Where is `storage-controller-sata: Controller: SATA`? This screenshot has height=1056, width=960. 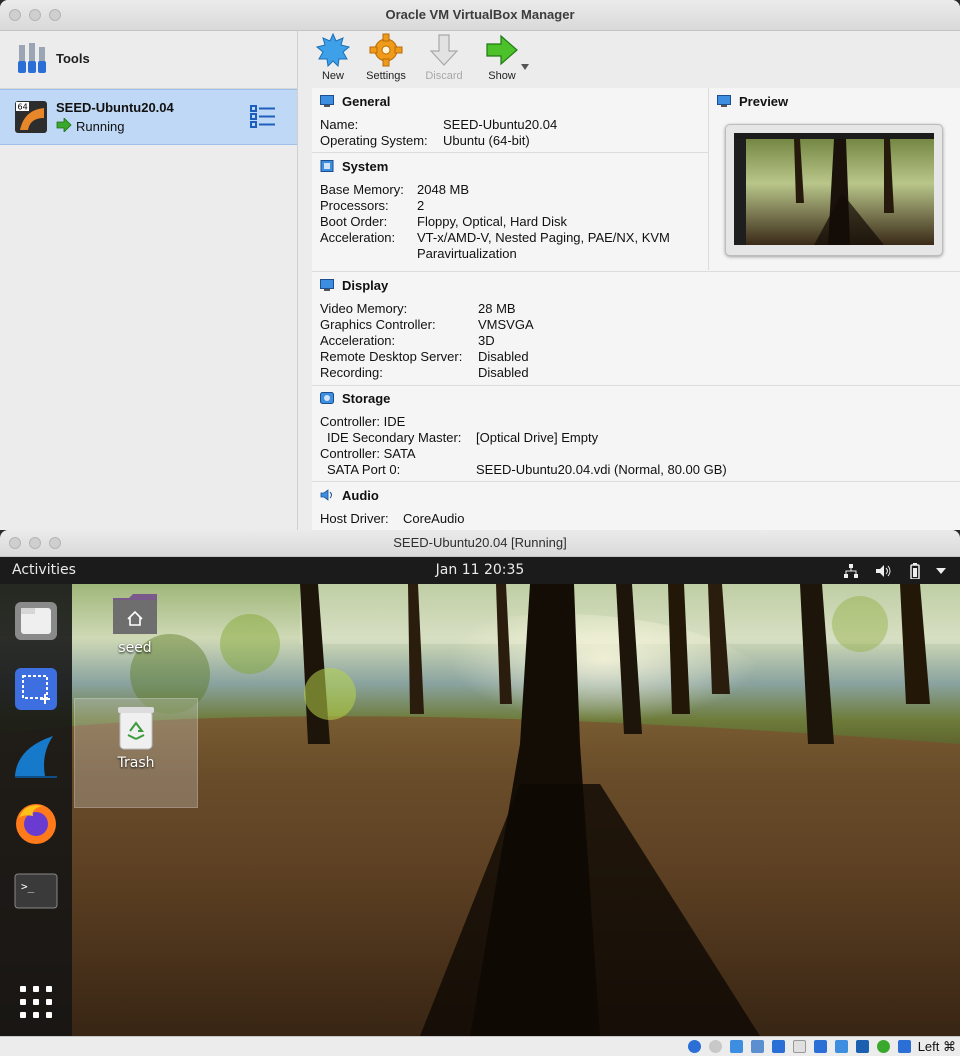 storage-controller-sata: Controller: SATA is located at coordinates (368, 453).